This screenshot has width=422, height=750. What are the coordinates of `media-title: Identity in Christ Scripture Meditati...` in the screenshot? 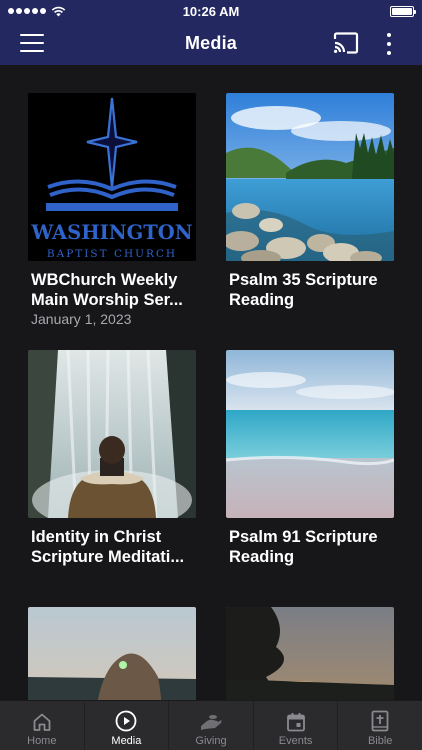 It's located at (108, 547).